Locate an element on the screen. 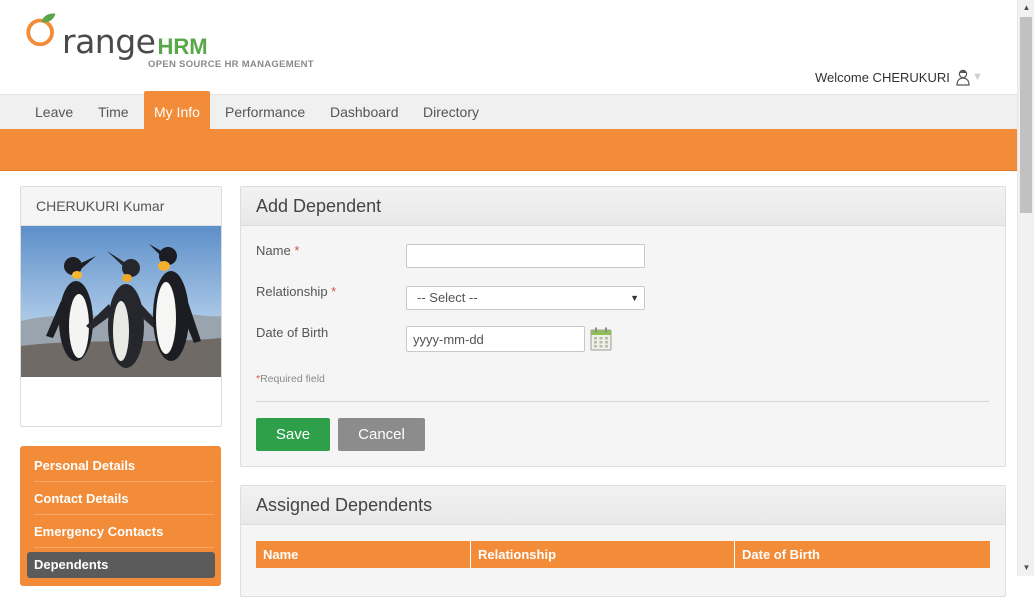 This screenshot has height=597, width=1034. name-label: Name * is located at coordinates (277, 250).